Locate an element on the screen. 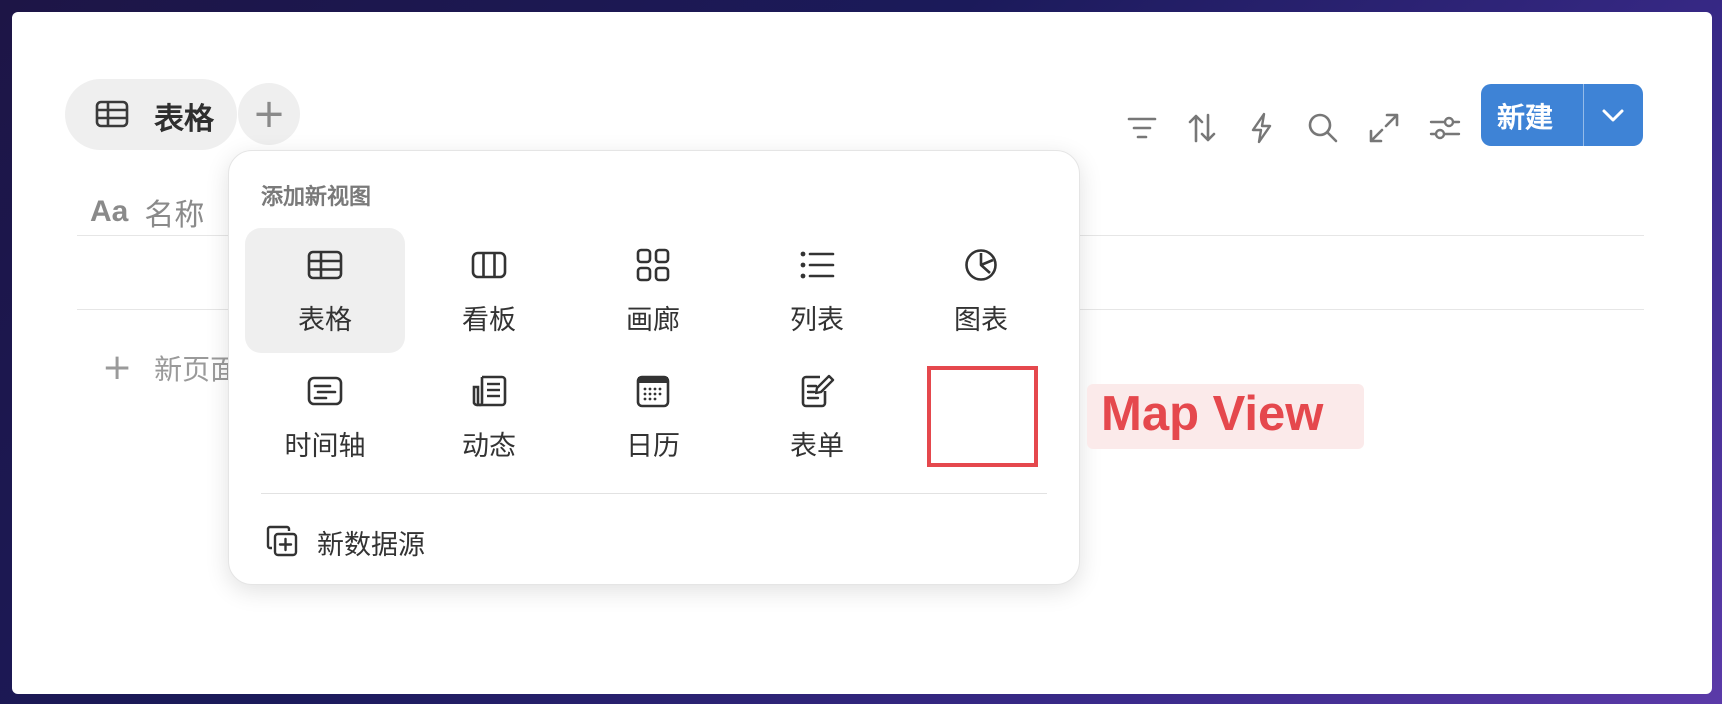 The height and width of the screenshot is (704, 1722). annotation-text: Map View is located at coordinates (1212, 414).